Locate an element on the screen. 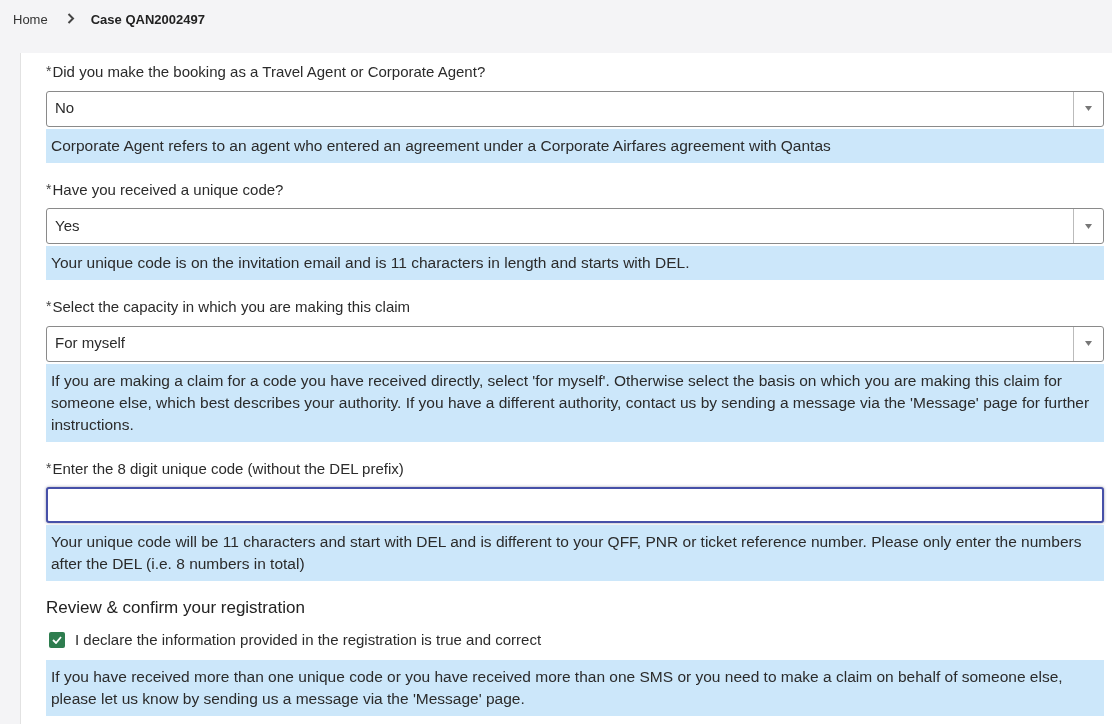 The width and height of the screenshot is (1112, 724). breadcrumb-link: Home is located at coordinates (30, 20).